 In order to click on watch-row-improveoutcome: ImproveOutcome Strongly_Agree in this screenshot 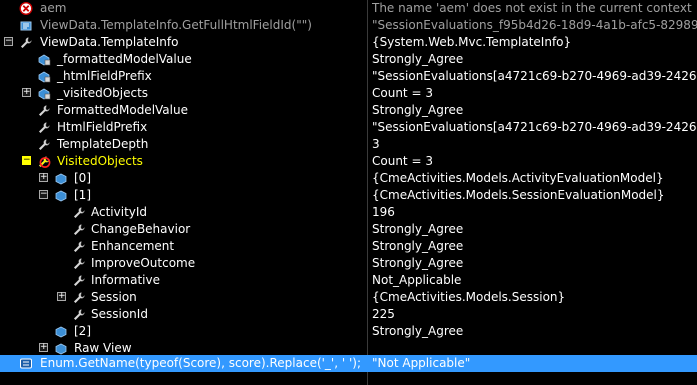, I will do `click(348, 263)`.